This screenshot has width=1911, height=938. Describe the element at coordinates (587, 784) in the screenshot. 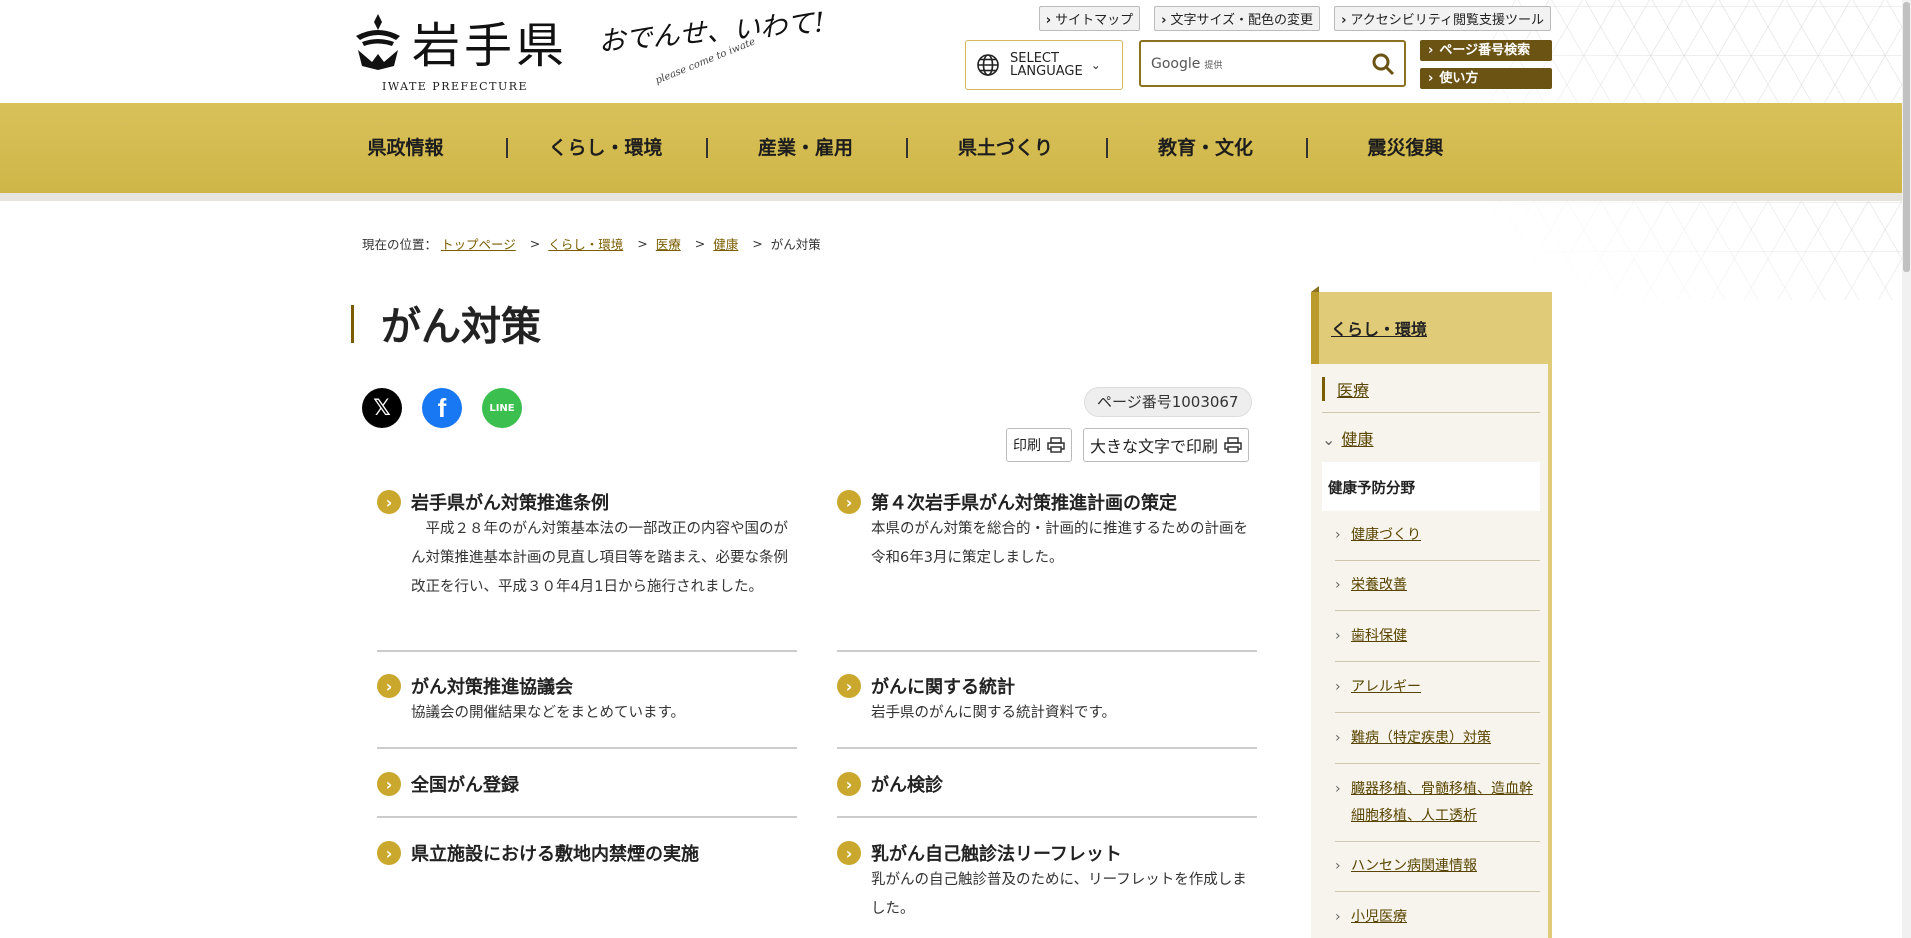

I see `list-item: › 全国がん登録` at that location.